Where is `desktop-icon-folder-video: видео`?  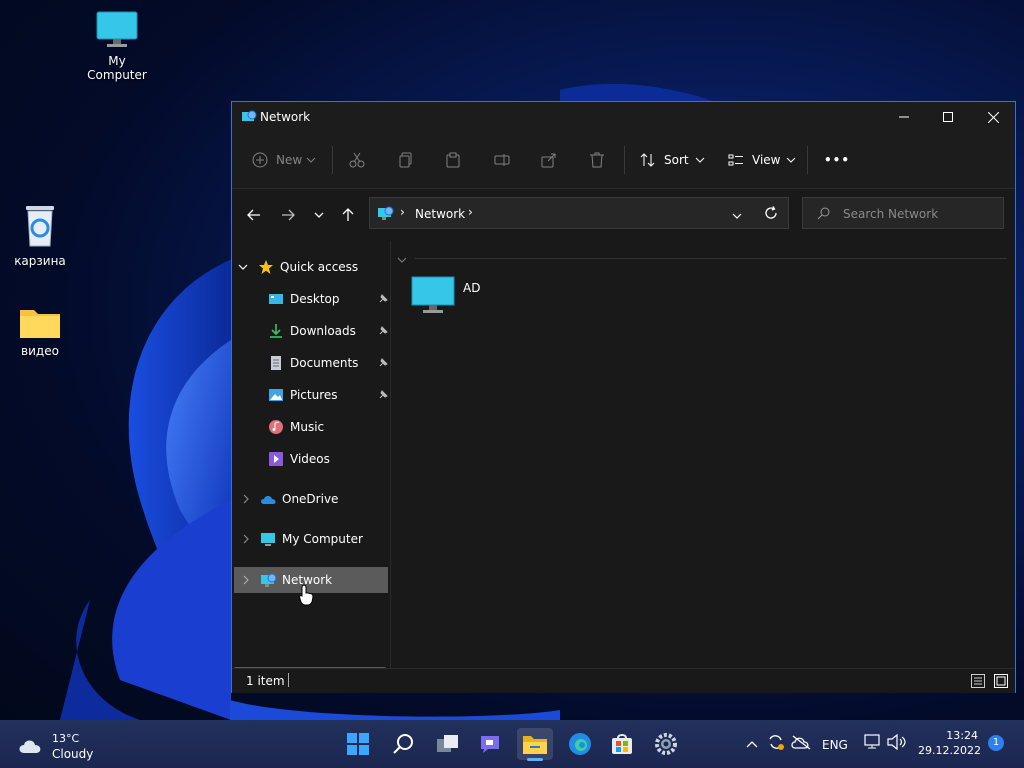
desktop-icon-folder-video: видео is located at coordinates (40, 331).